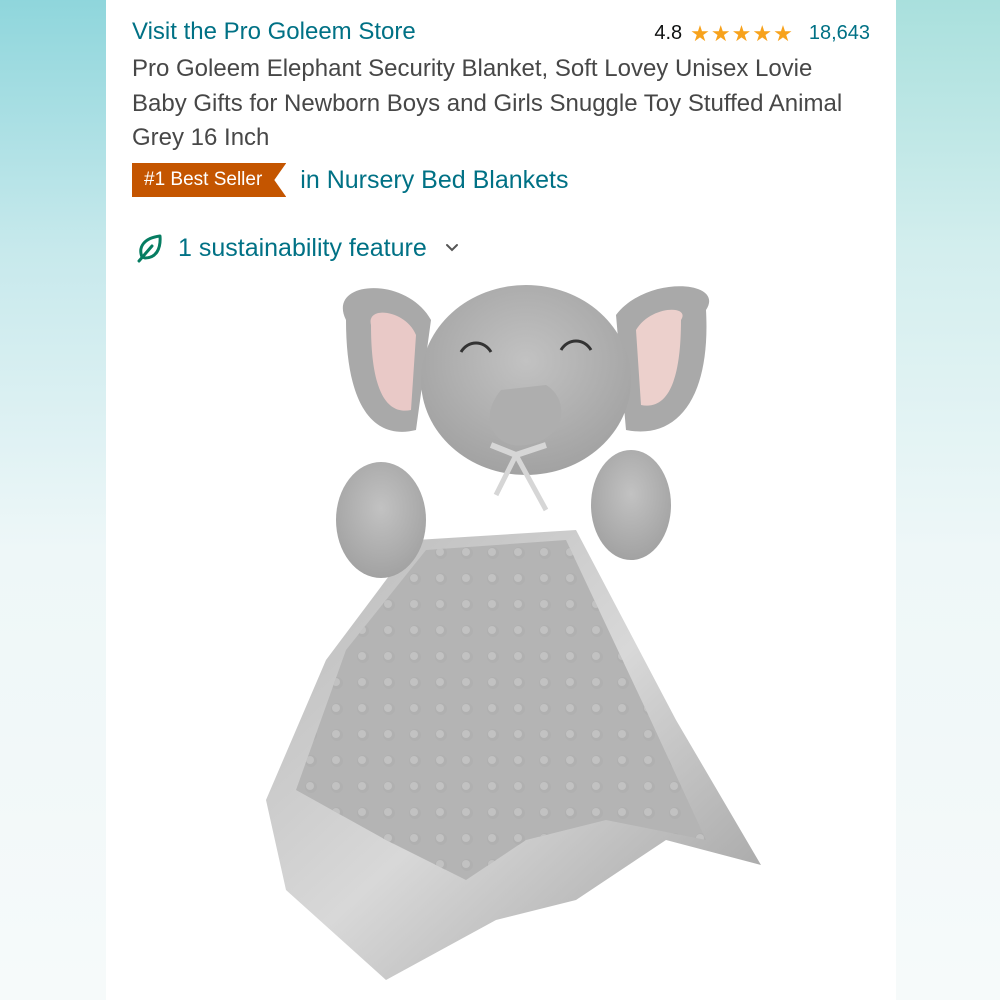 This screenshot has height=1000, width=1000. What do you see at coordinates (274, 32) in the screenshot?
I see `store-link: Visit the Pro Goleem Store` at bounding box center [274, 32].